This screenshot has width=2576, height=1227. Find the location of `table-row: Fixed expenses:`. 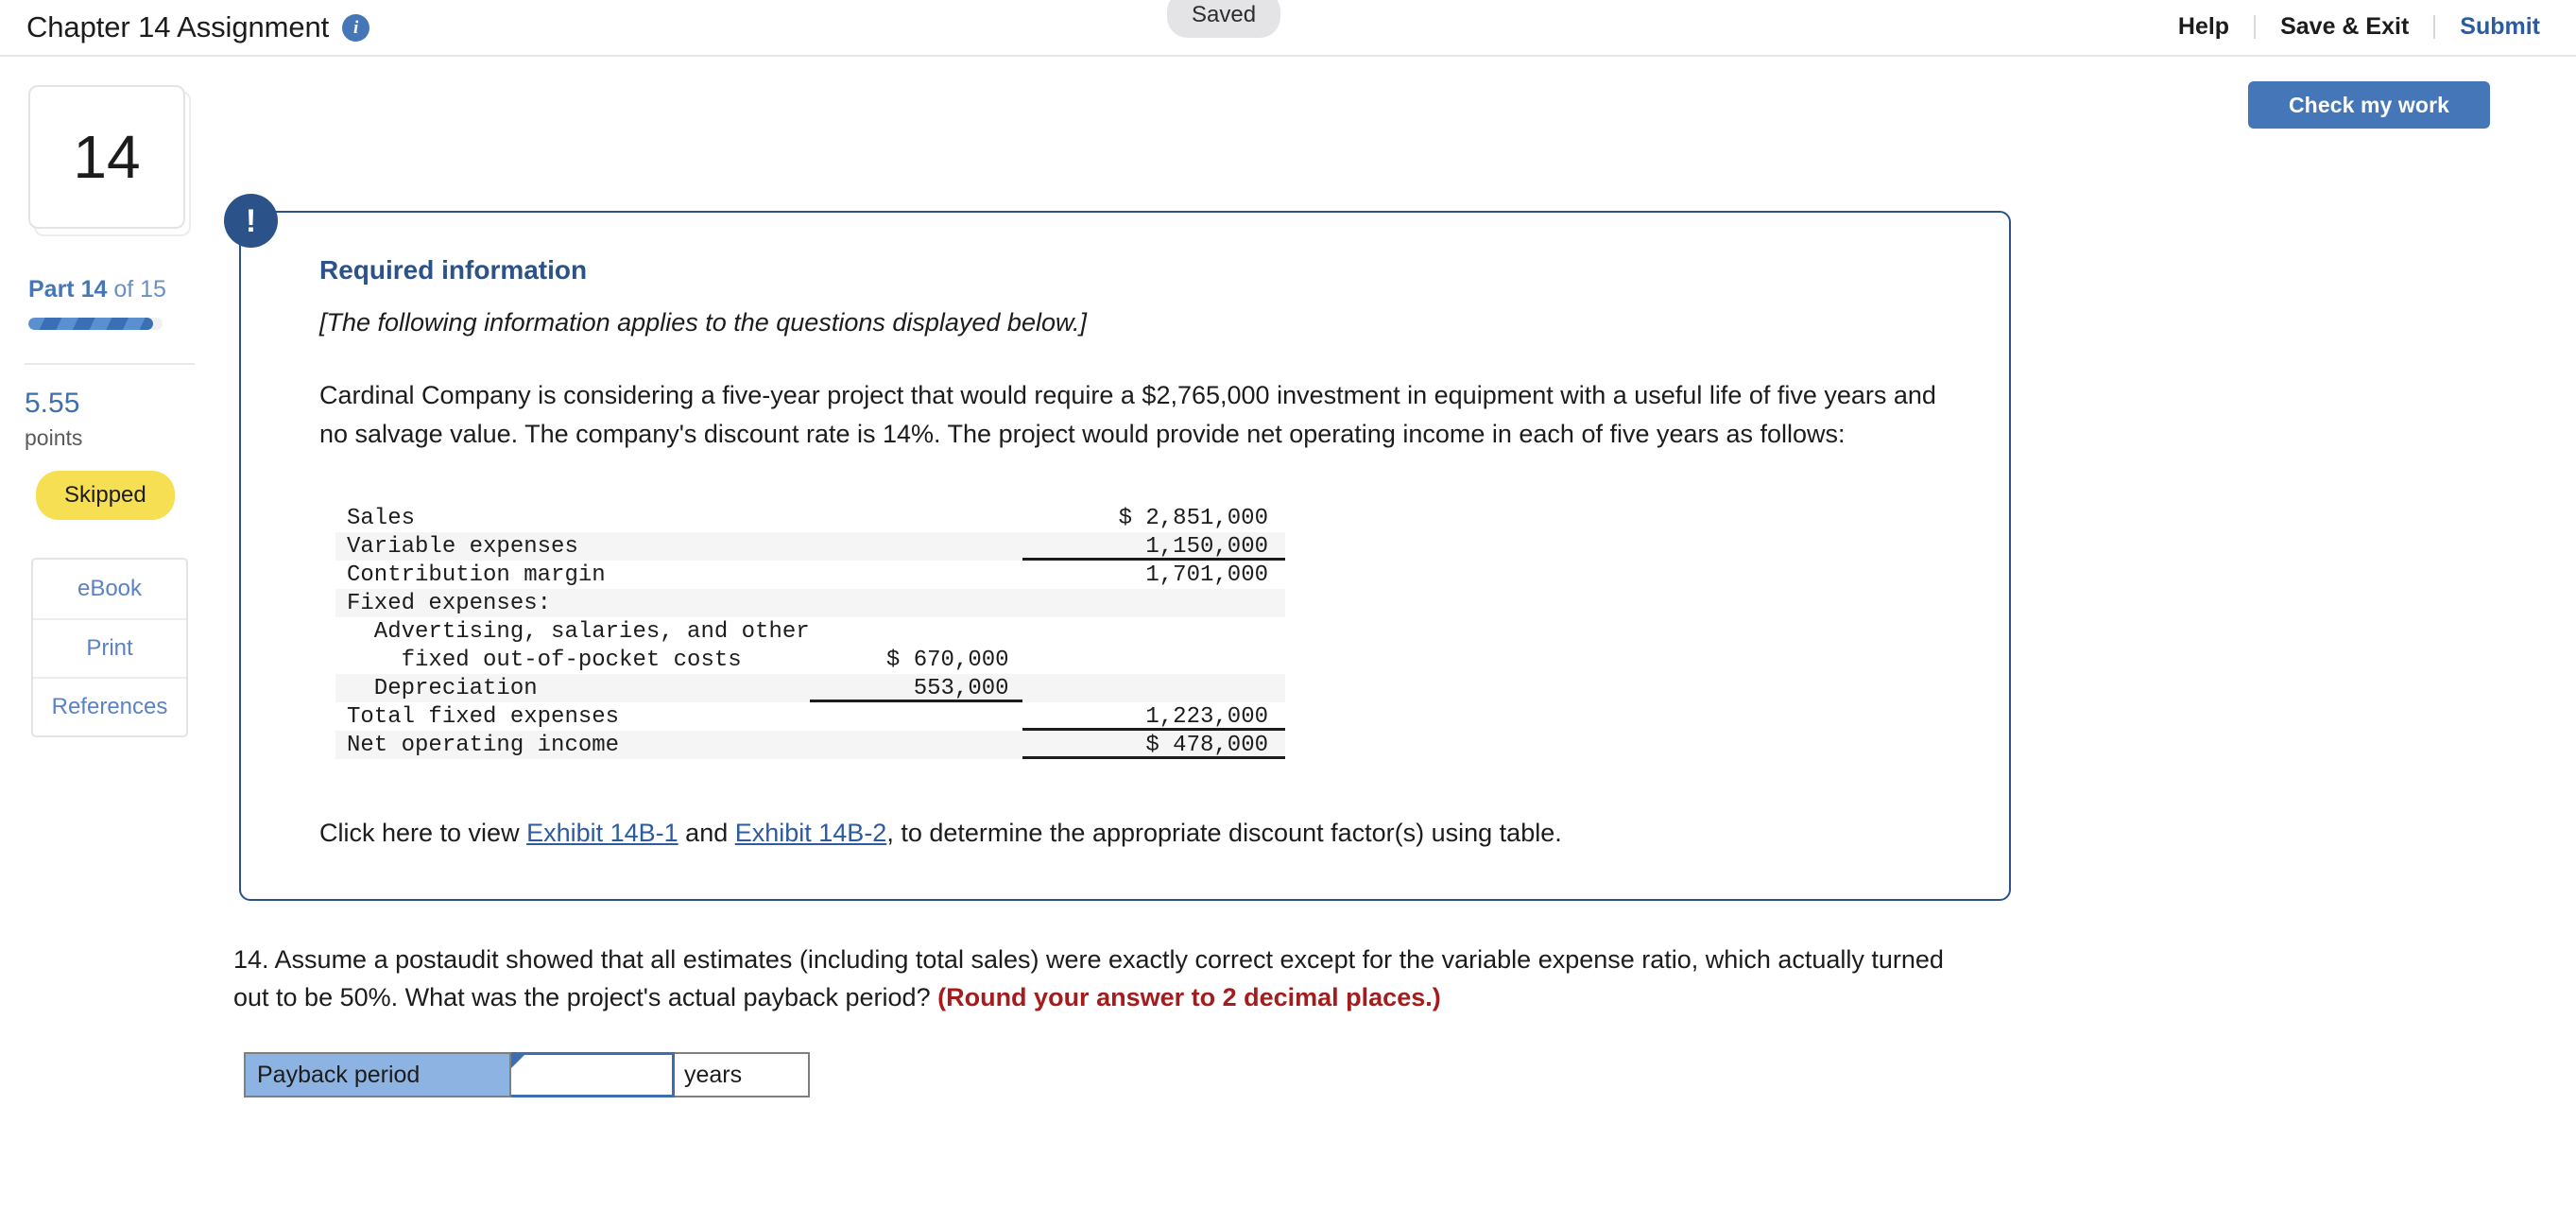

table-row: Fixed expenses: is located at coordinates (810, 603).